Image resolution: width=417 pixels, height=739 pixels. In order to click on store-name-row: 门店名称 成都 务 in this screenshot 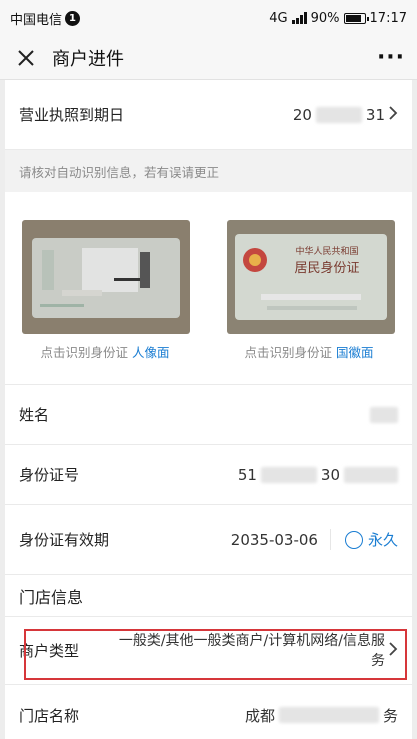, I will do `click(208, 712)`.